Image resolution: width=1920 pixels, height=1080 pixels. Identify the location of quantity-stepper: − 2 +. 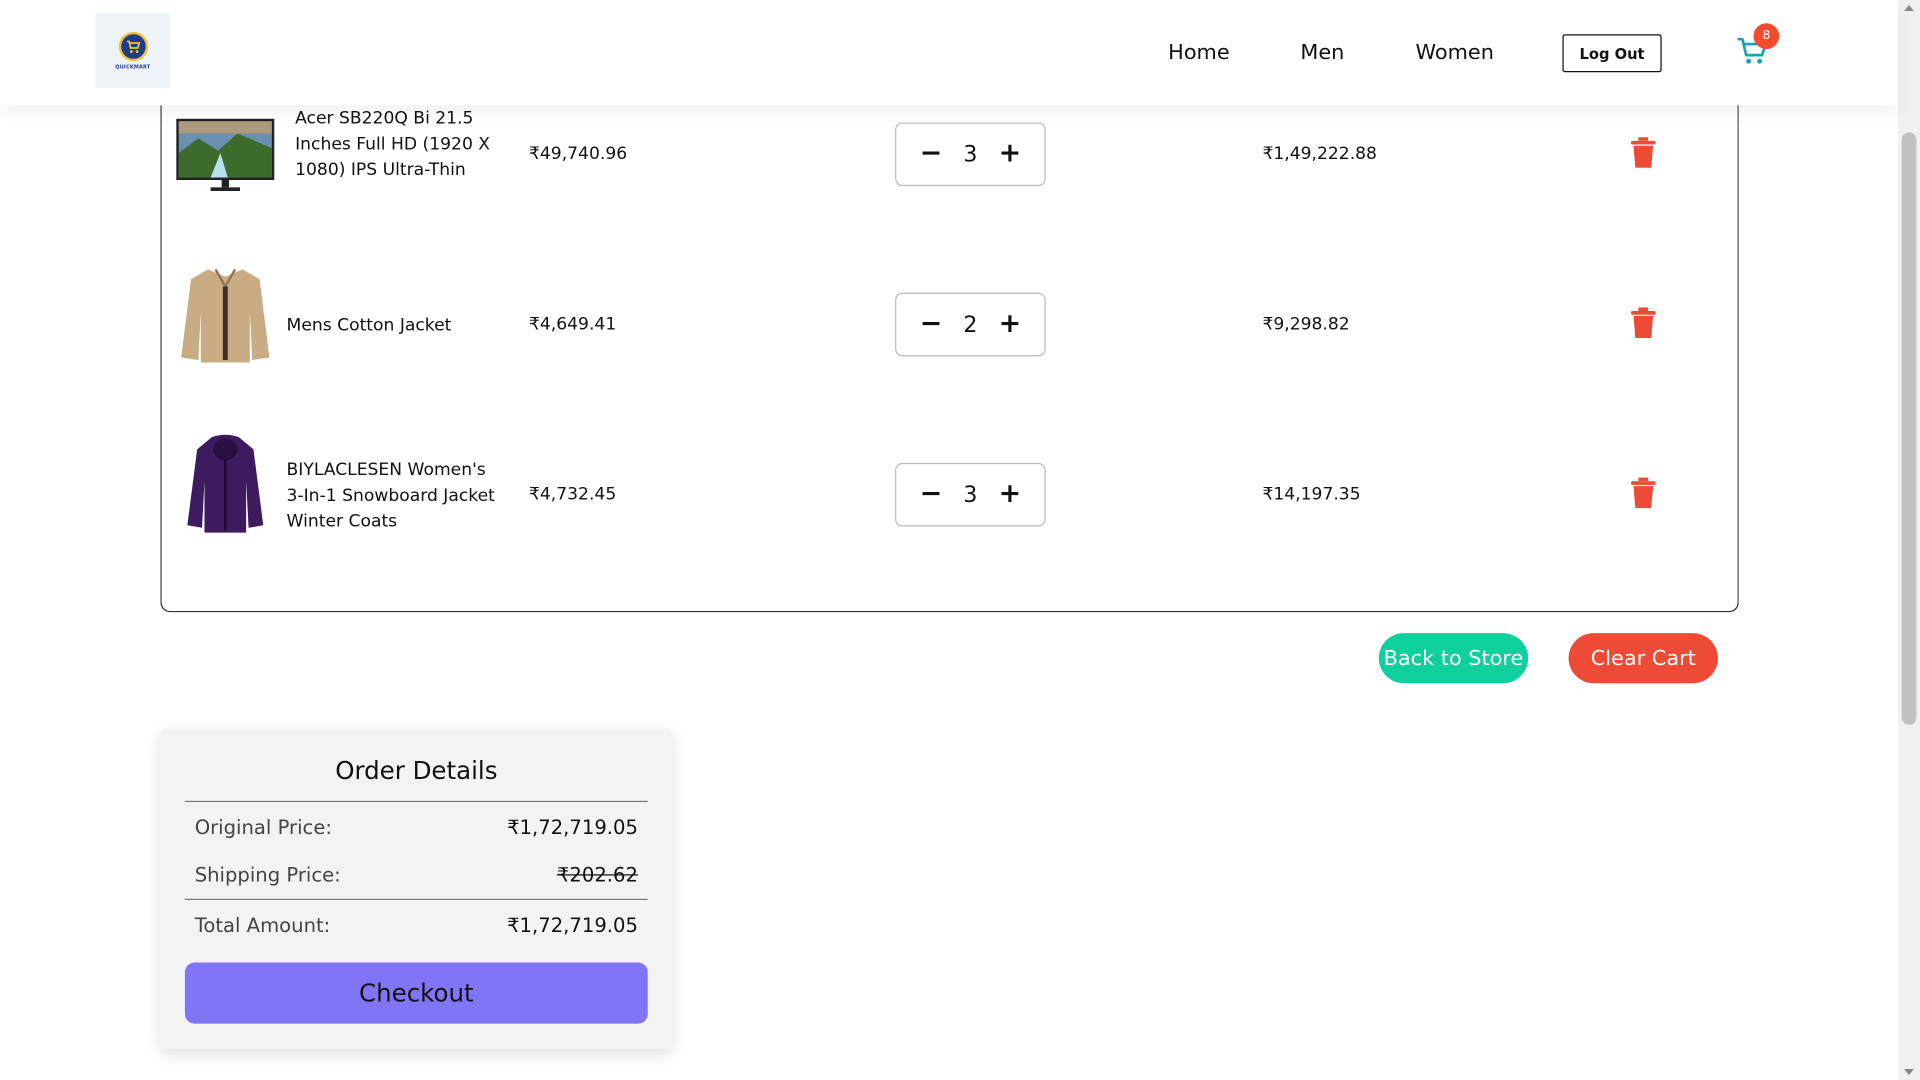
(970, 324).